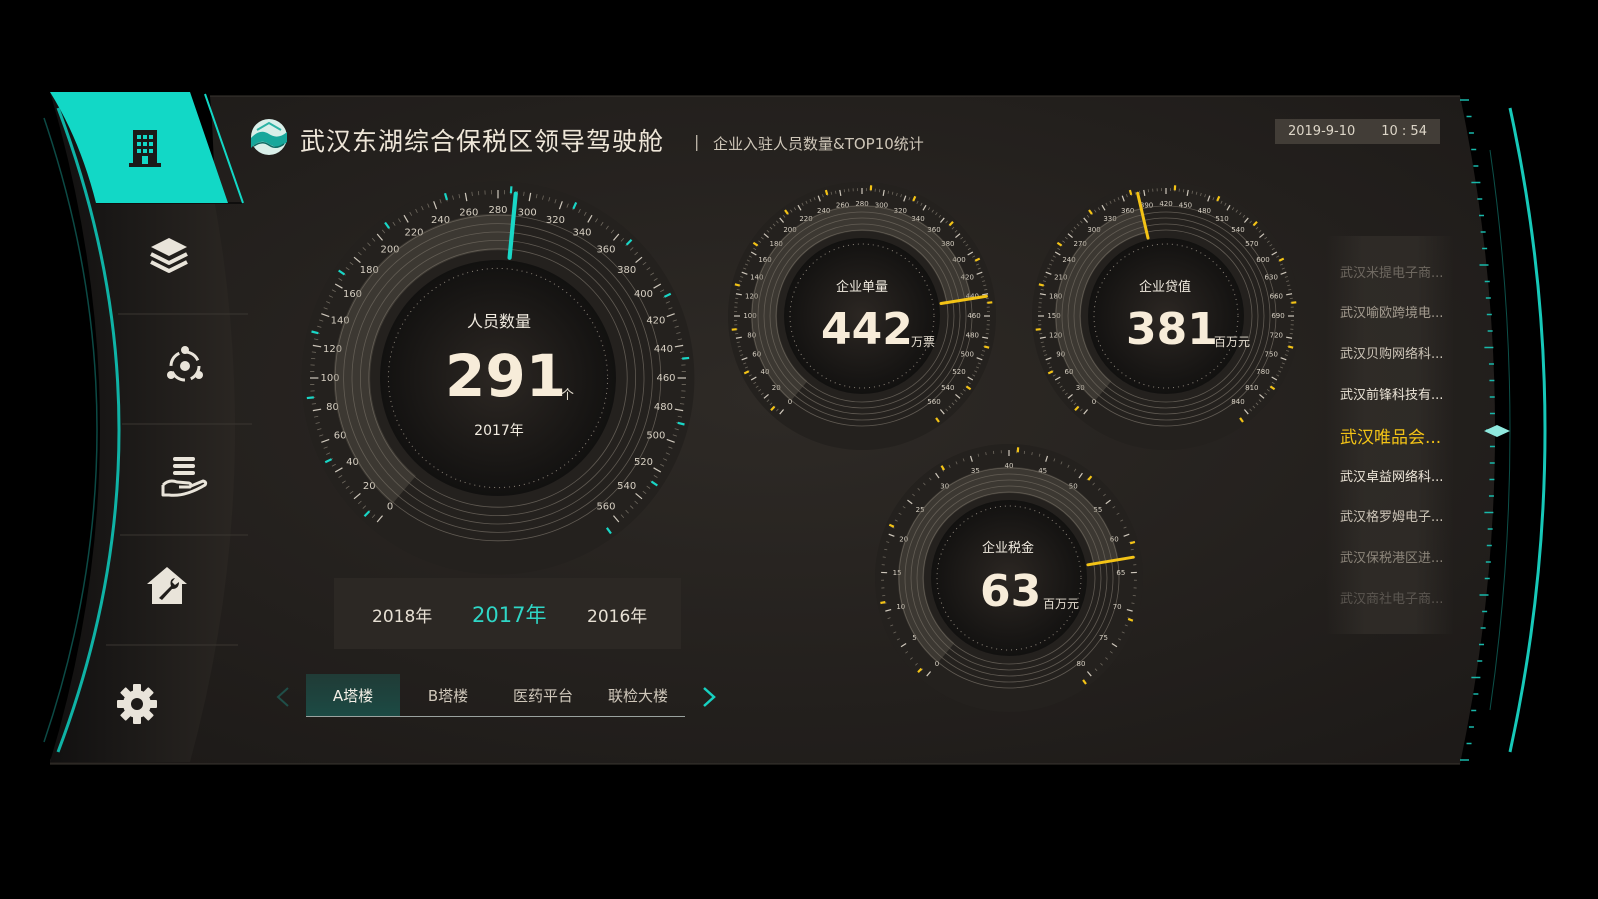  I want to click on gauge-tick-label: 780, so click(1262, 372).